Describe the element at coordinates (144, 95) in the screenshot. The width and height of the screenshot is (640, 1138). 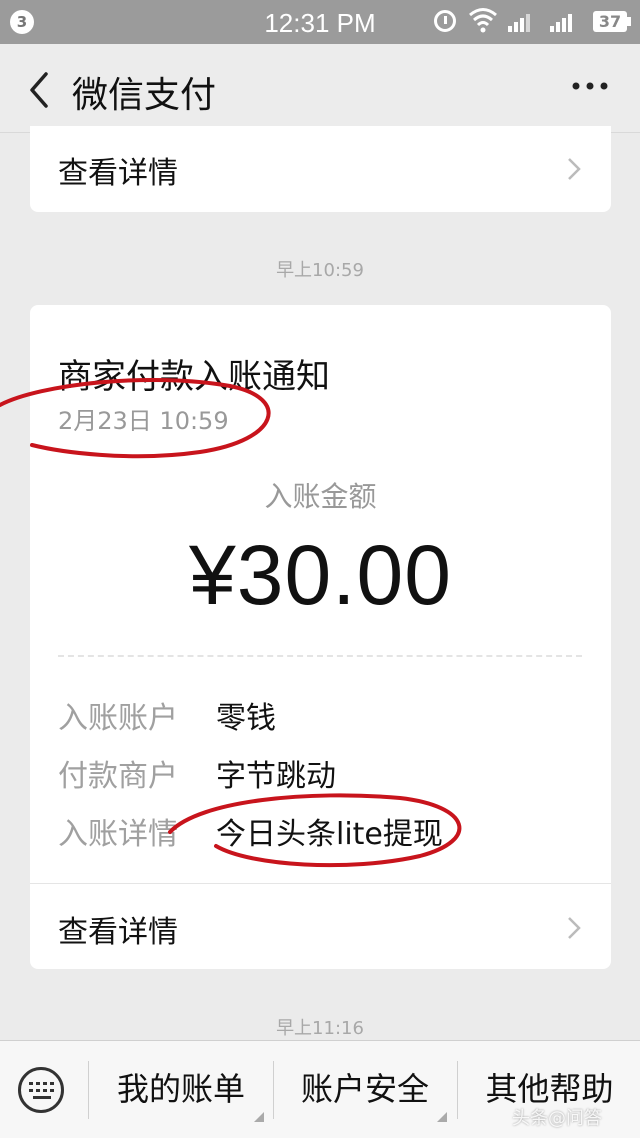
I see `page-title: 微信支付` at that location.